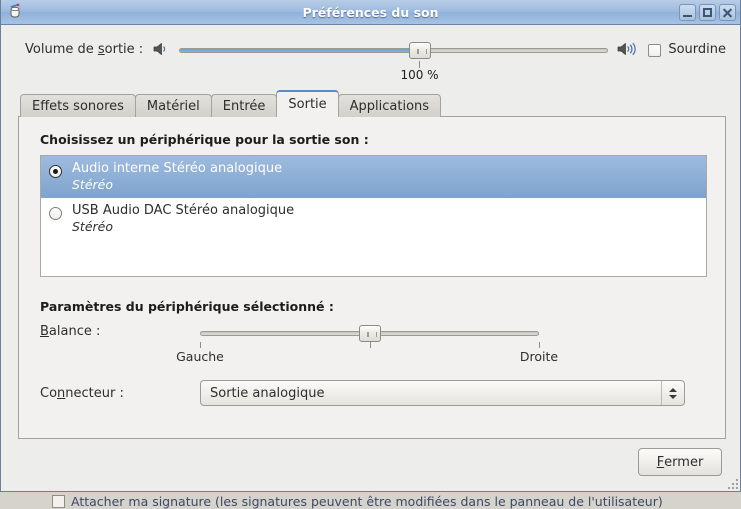 The height and width of the screenshot is (509, 741). I want to click on background-checkbox, so click(58, 501).